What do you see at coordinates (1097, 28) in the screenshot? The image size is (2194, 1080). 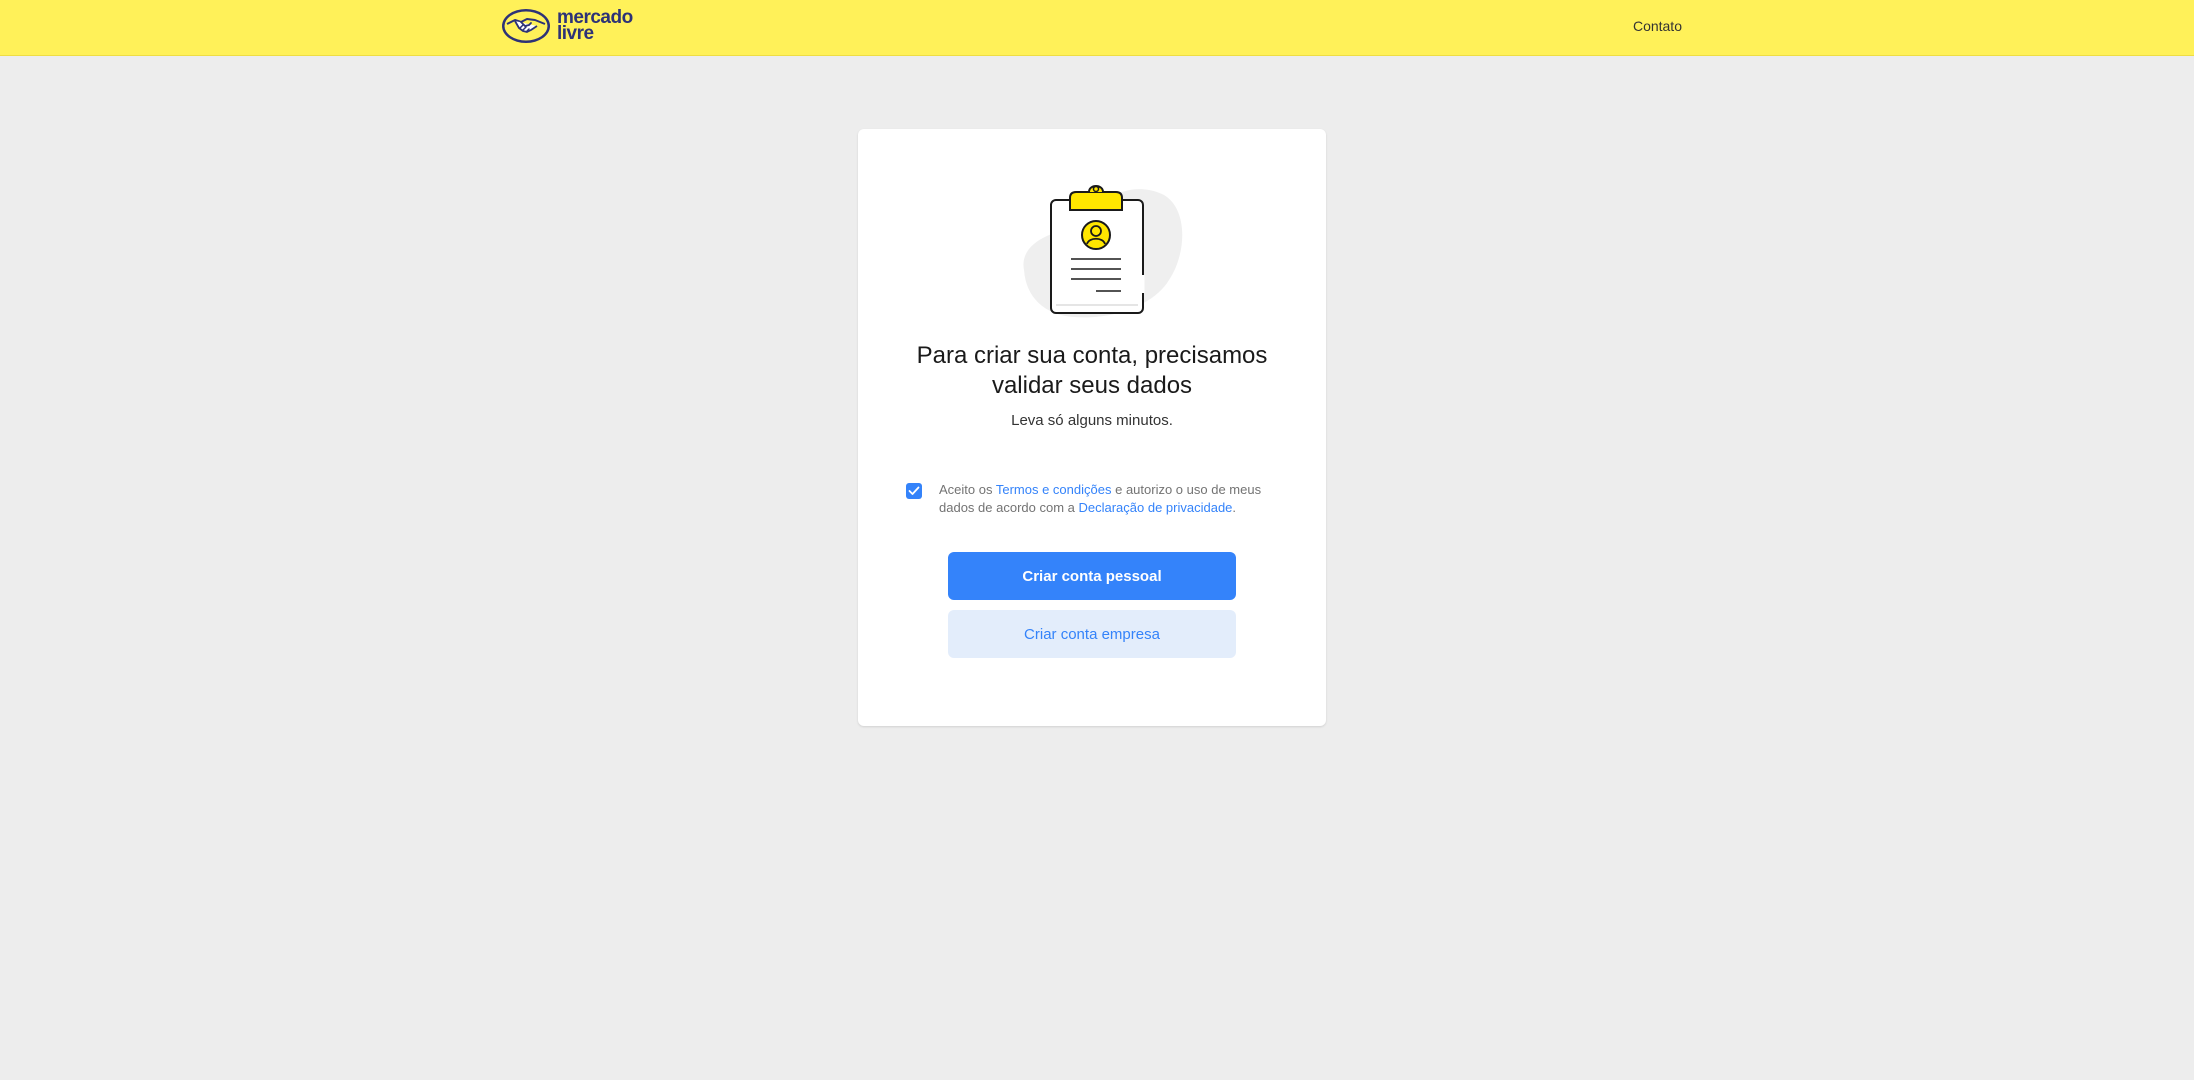 I see `top-header: mercado livre Contato` at bounding box center [1097, 28].